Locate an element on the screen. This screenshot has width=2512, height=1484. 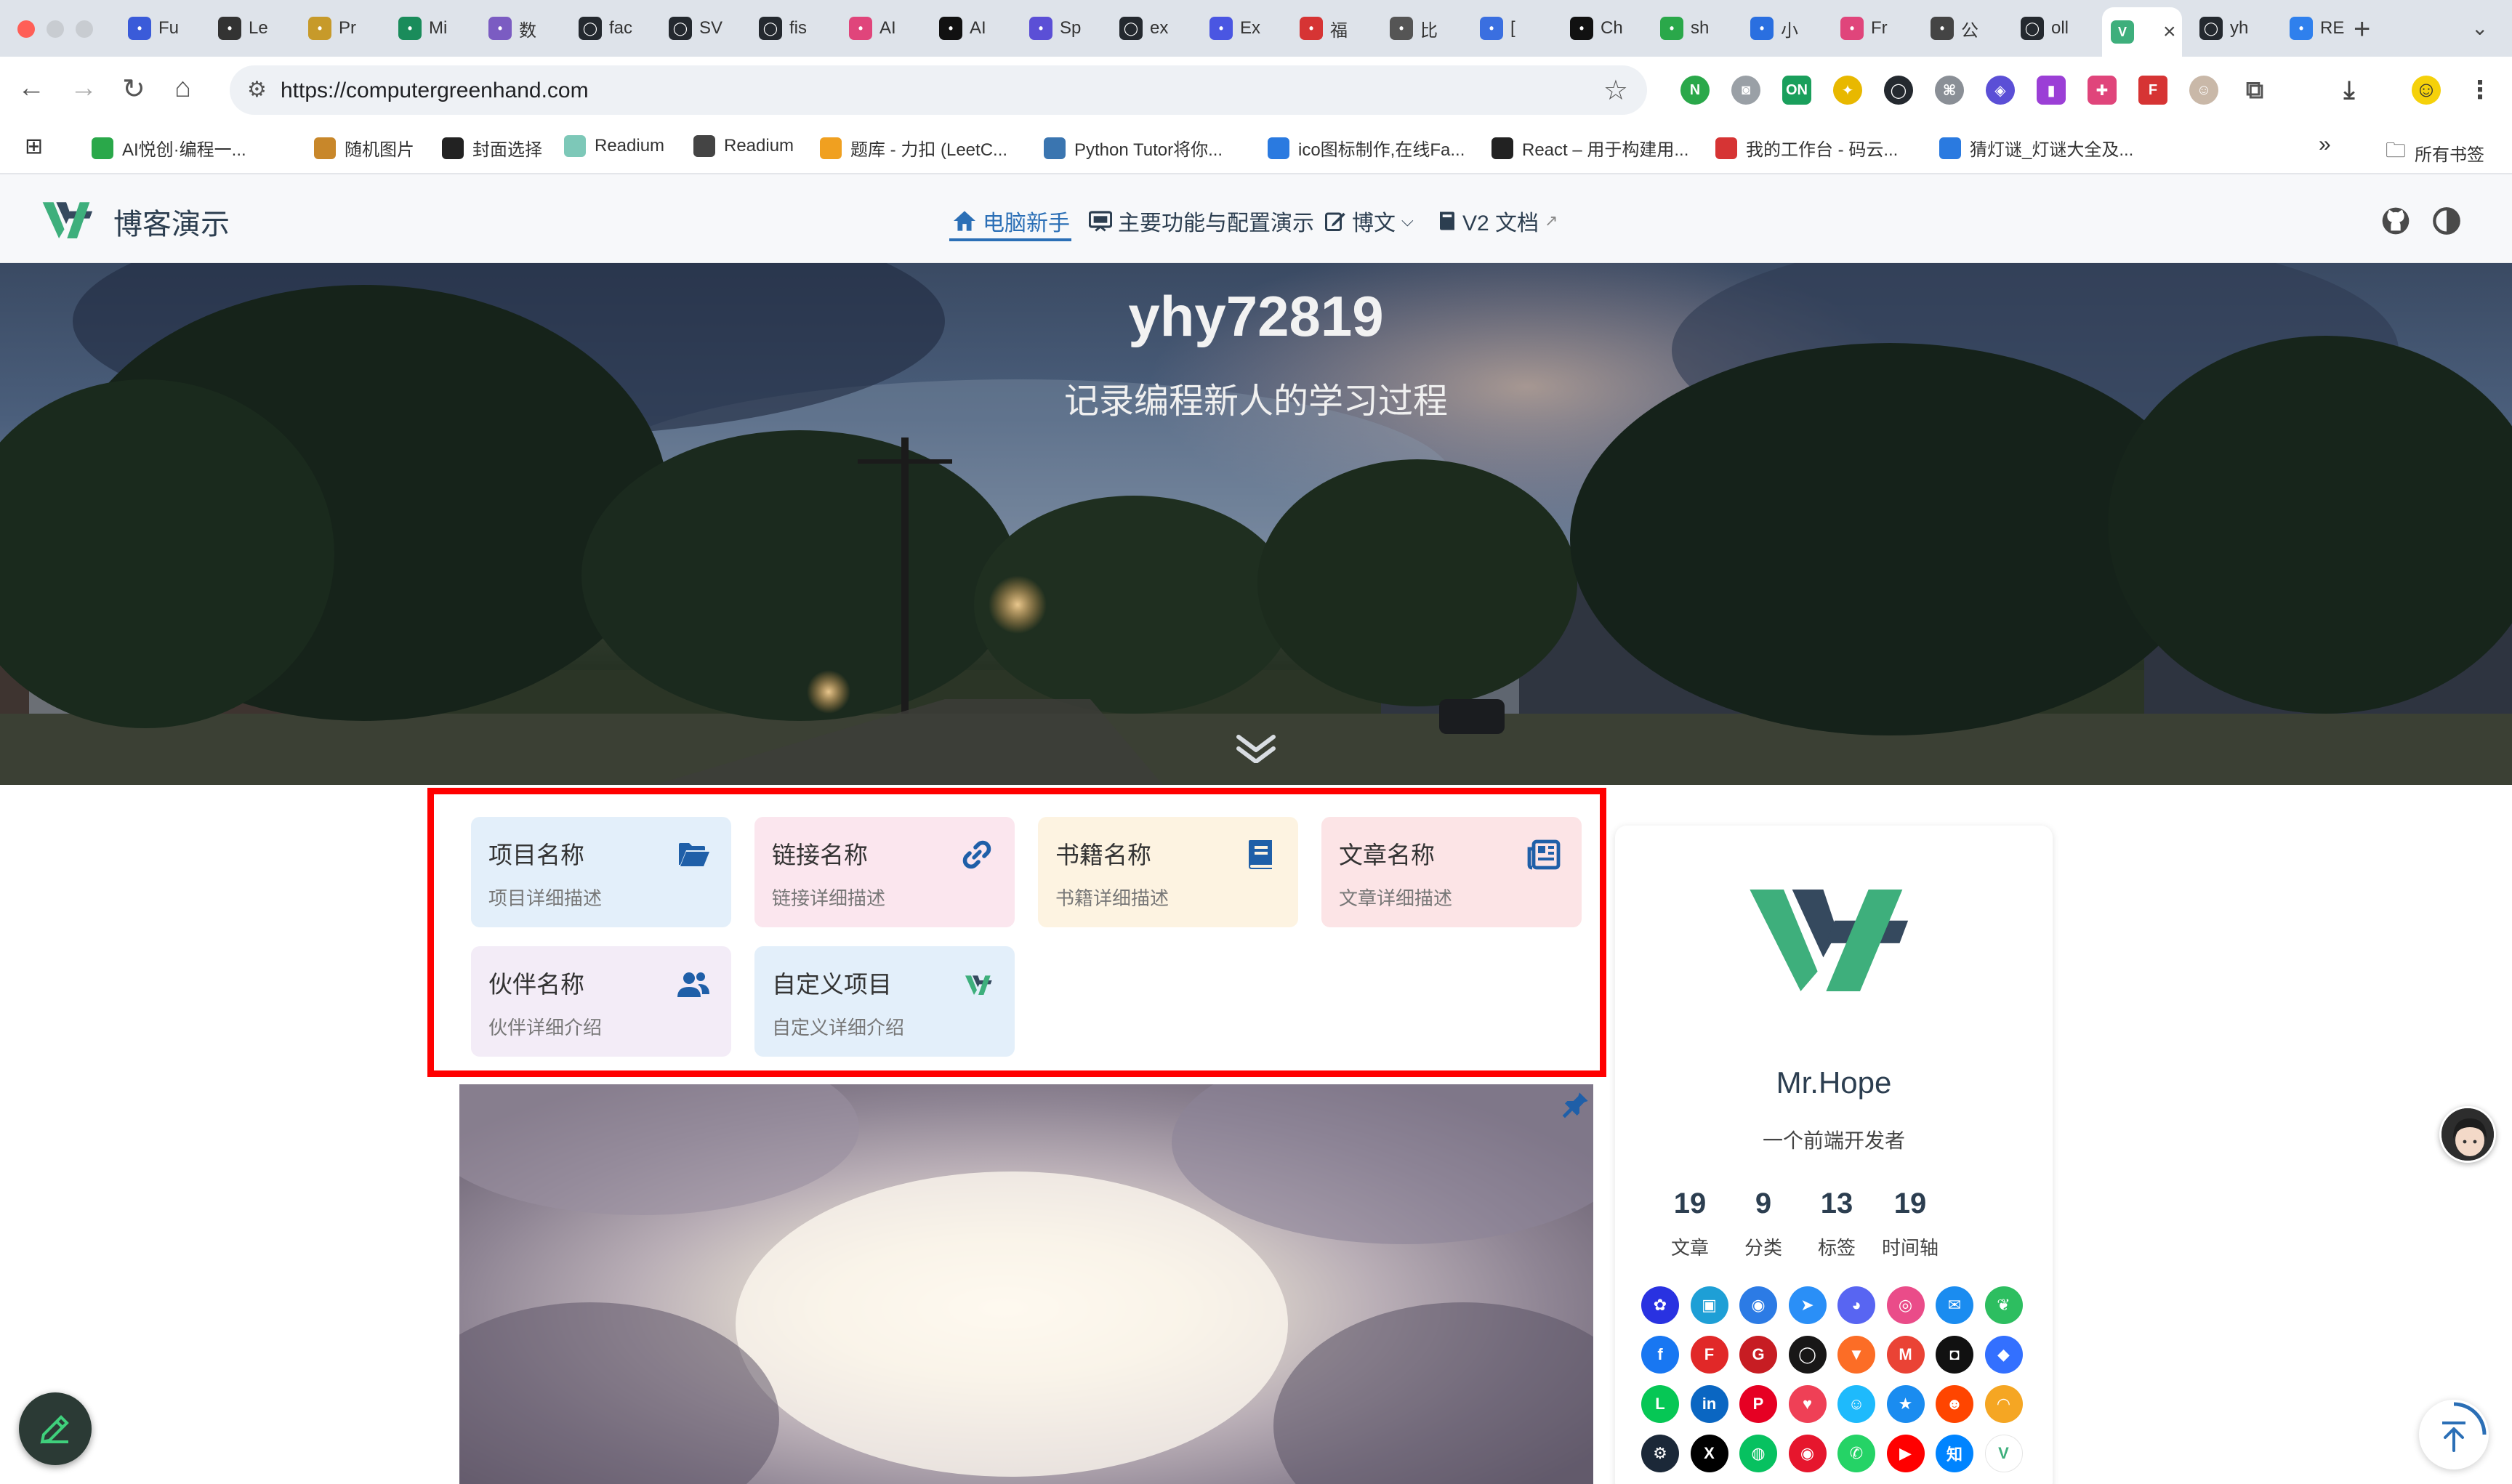
extension-icon-on: ON is located at coordinates (1796, 91).